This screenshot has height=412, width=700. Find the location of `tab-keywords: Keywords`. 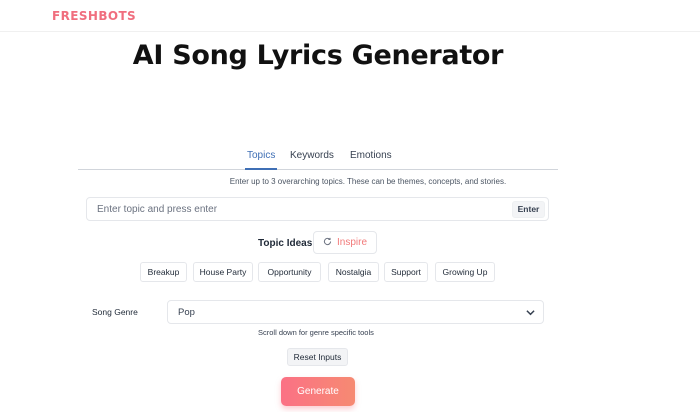

tab-keywords: Keywords is located at coordinates (312, 159).